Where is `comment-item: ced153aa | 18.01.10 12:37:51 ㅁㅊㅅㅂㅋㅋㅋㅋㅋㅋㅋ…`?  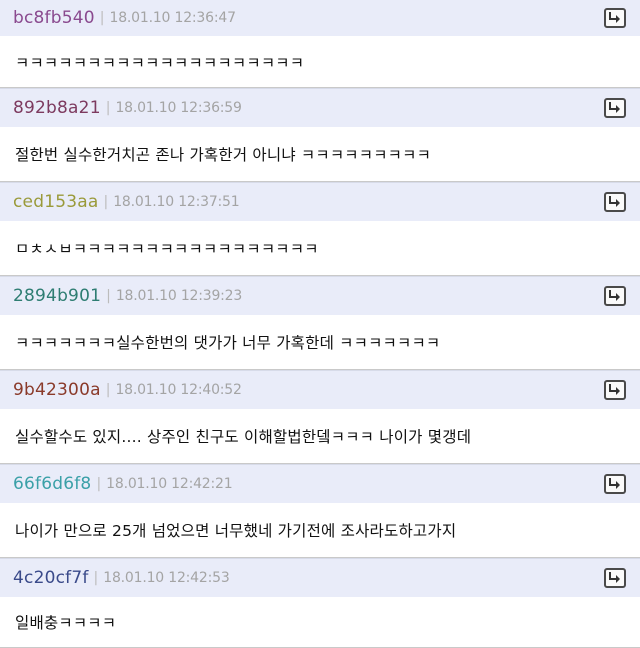
comment-item: ced153aa | 18.01.10 12:37:51 ㅁㅊㅅㅂㅋㅋㅋㅋㅋㅋㅋ… is located at coordinates (320, 229).